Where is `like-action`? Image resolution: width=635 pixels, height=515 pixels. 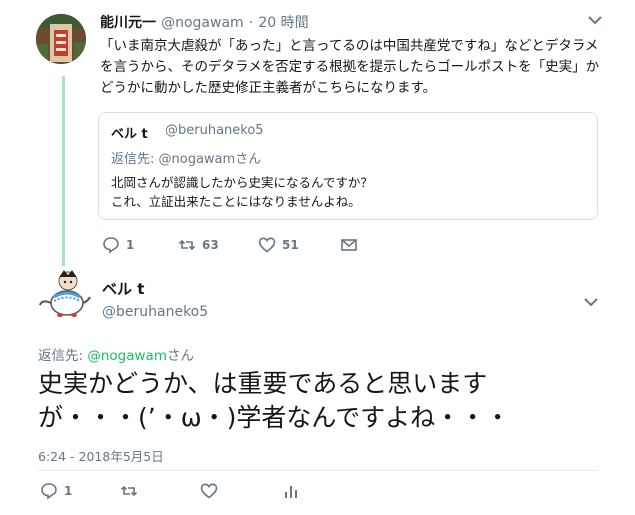
like-action is located at coordinates (209, 491).